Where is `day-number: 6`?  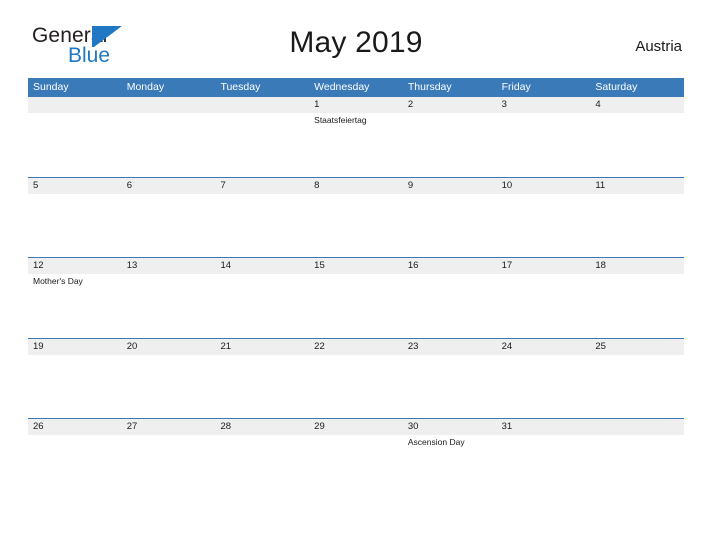
day-number: 6 is located at coordinates (169, 186).